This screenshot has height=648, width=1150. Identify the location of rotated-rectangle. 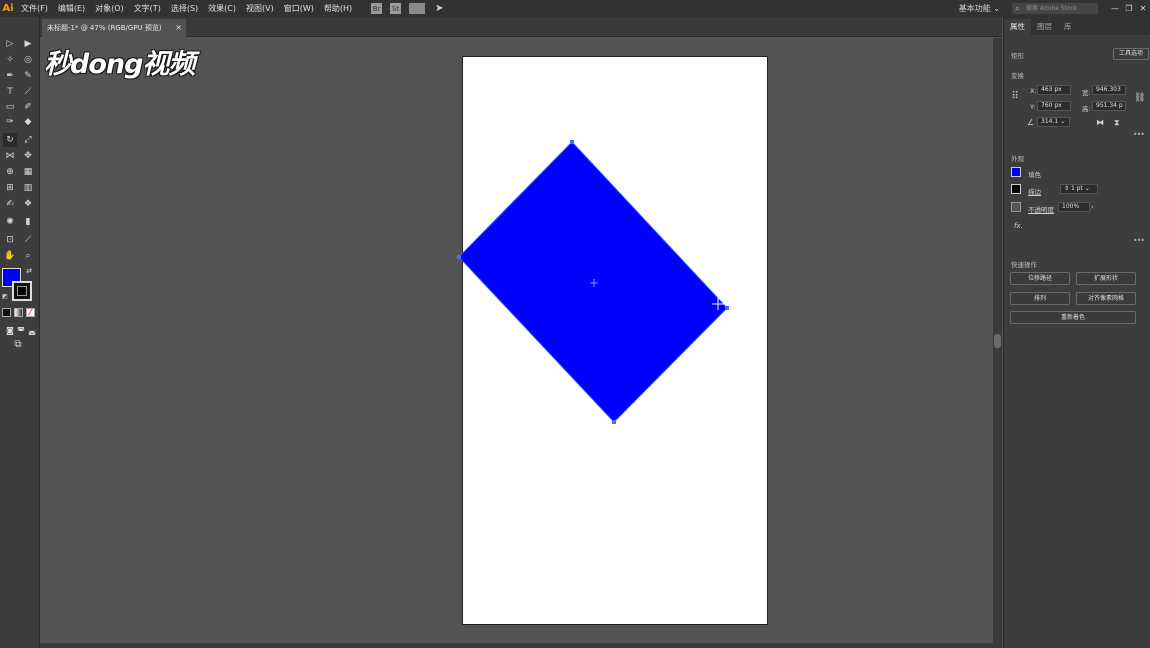
(593, 282).